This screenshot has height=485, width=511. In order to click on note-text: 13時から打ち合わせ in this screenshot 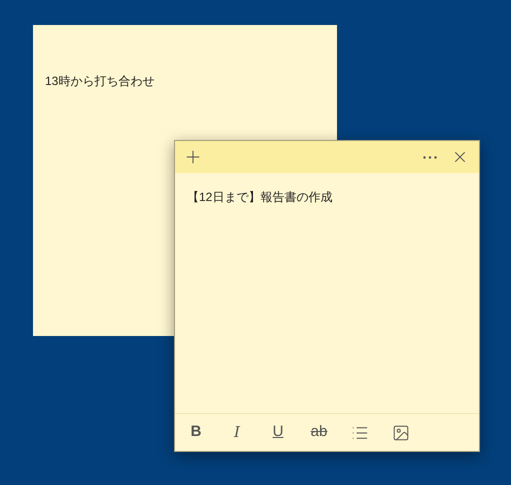, I will do `click(99, 81)`.